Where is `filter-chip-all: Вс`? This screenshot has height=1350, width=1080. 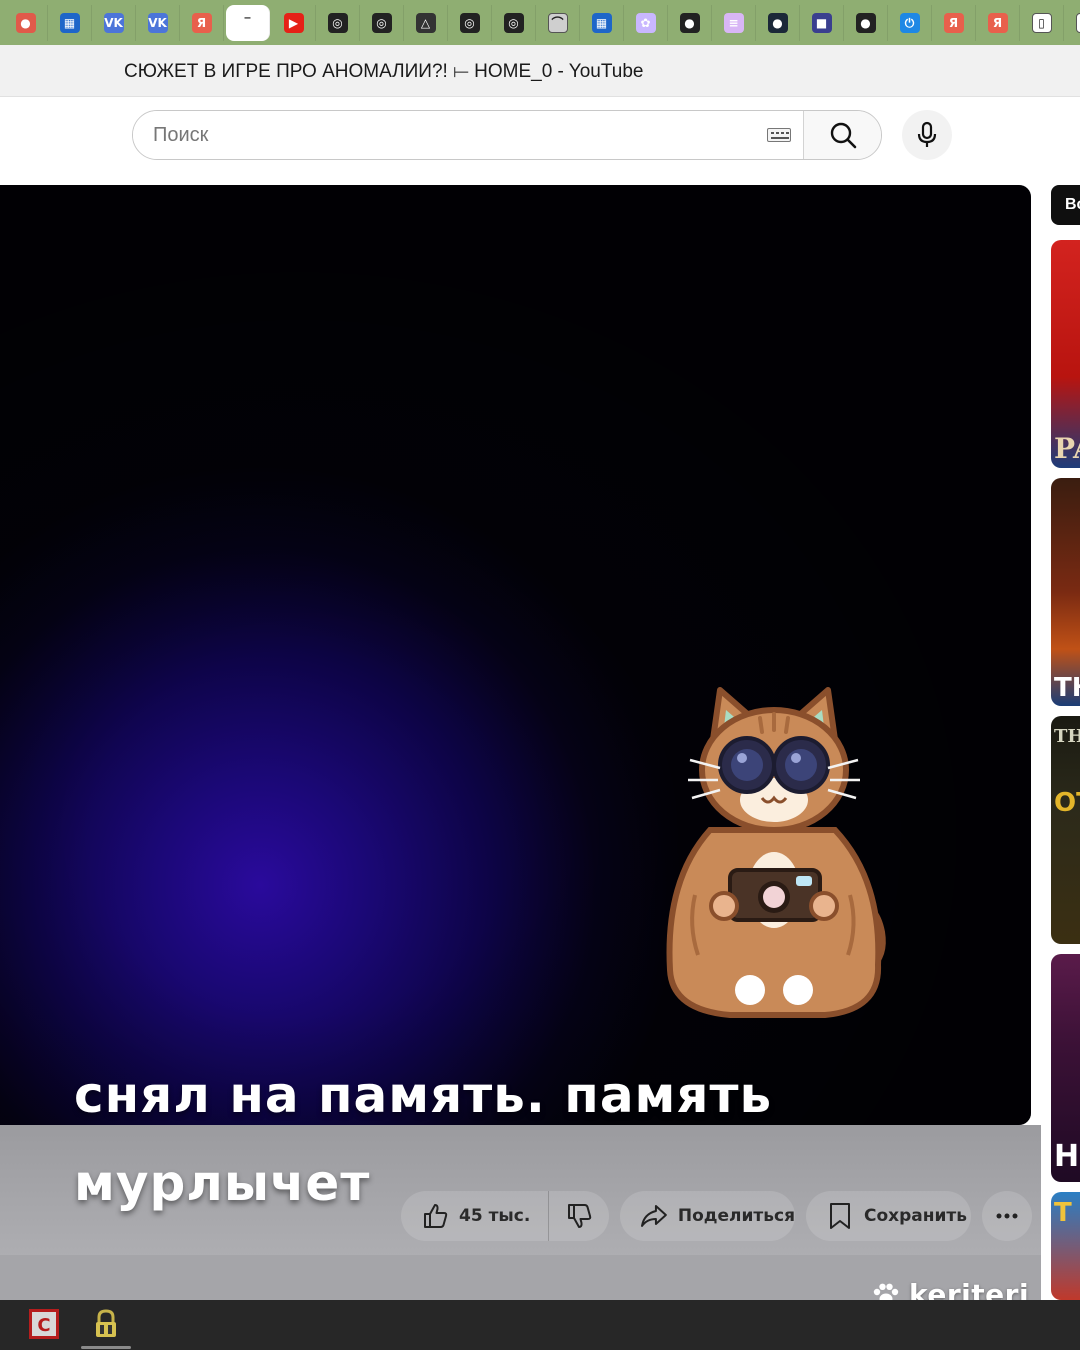
filter-chip-all: Вс is located at coordinates (1065, 205).